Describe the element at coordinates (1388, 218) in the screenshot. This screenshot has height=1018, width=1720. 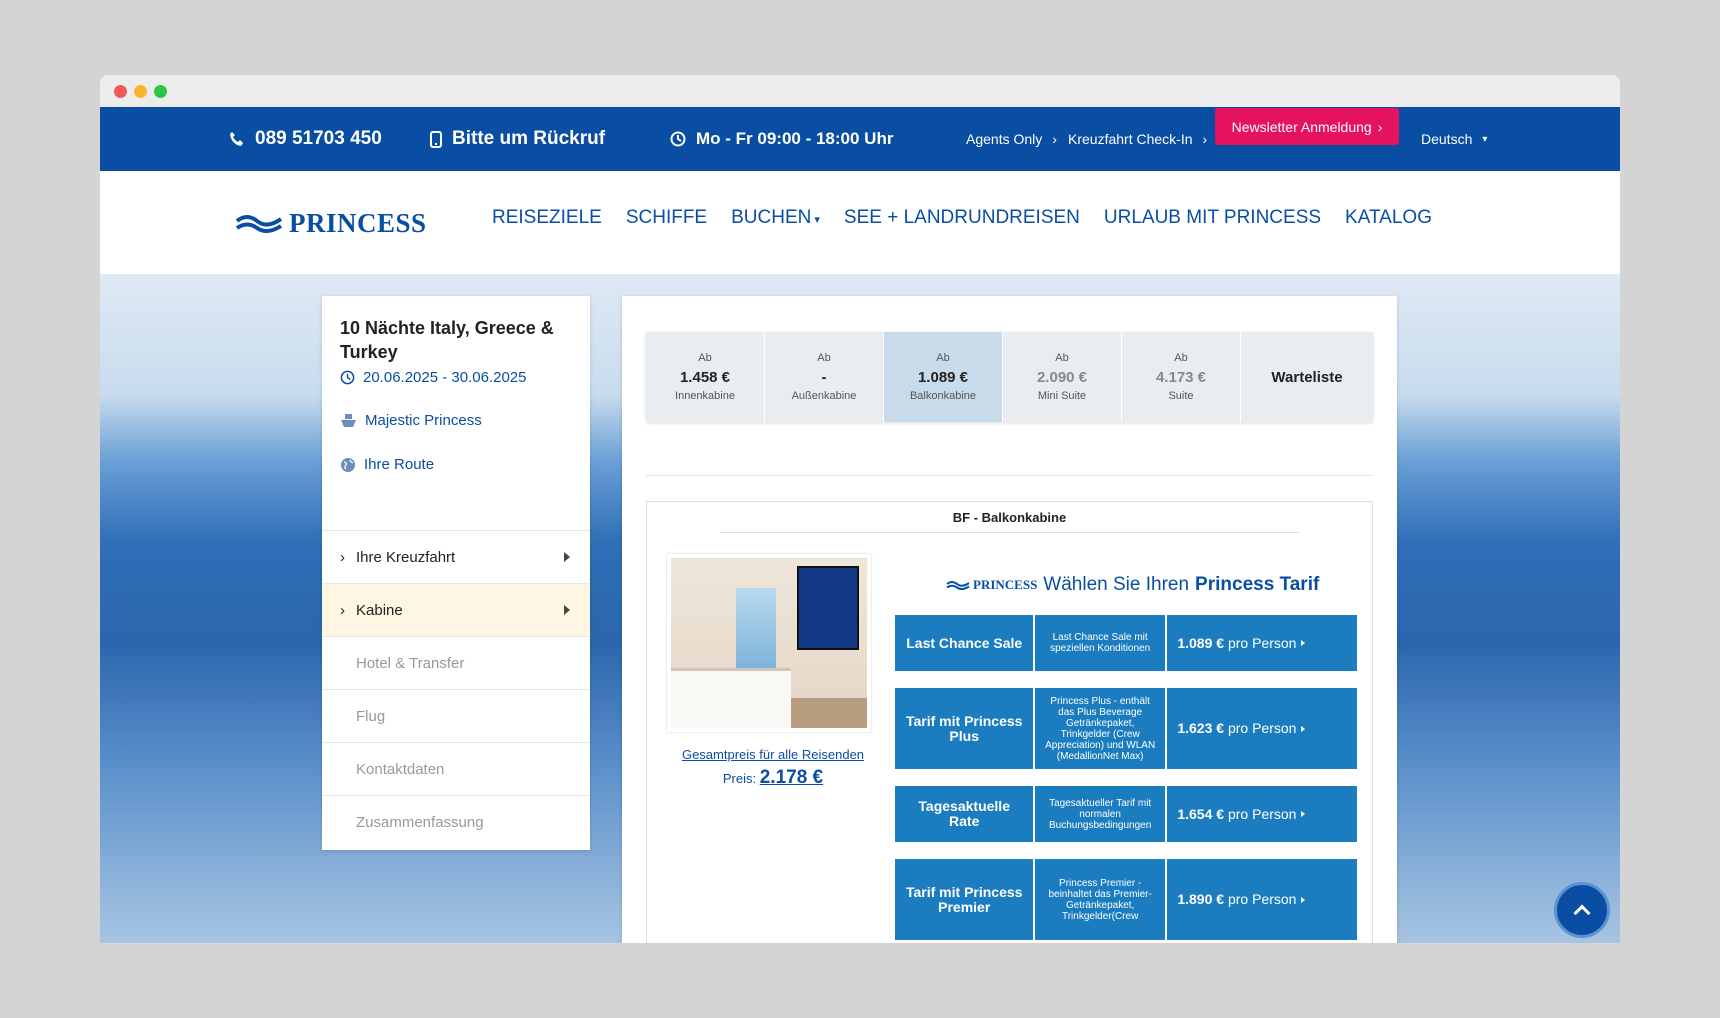
I see `nav-link-katalog: KATALOG` at that location.